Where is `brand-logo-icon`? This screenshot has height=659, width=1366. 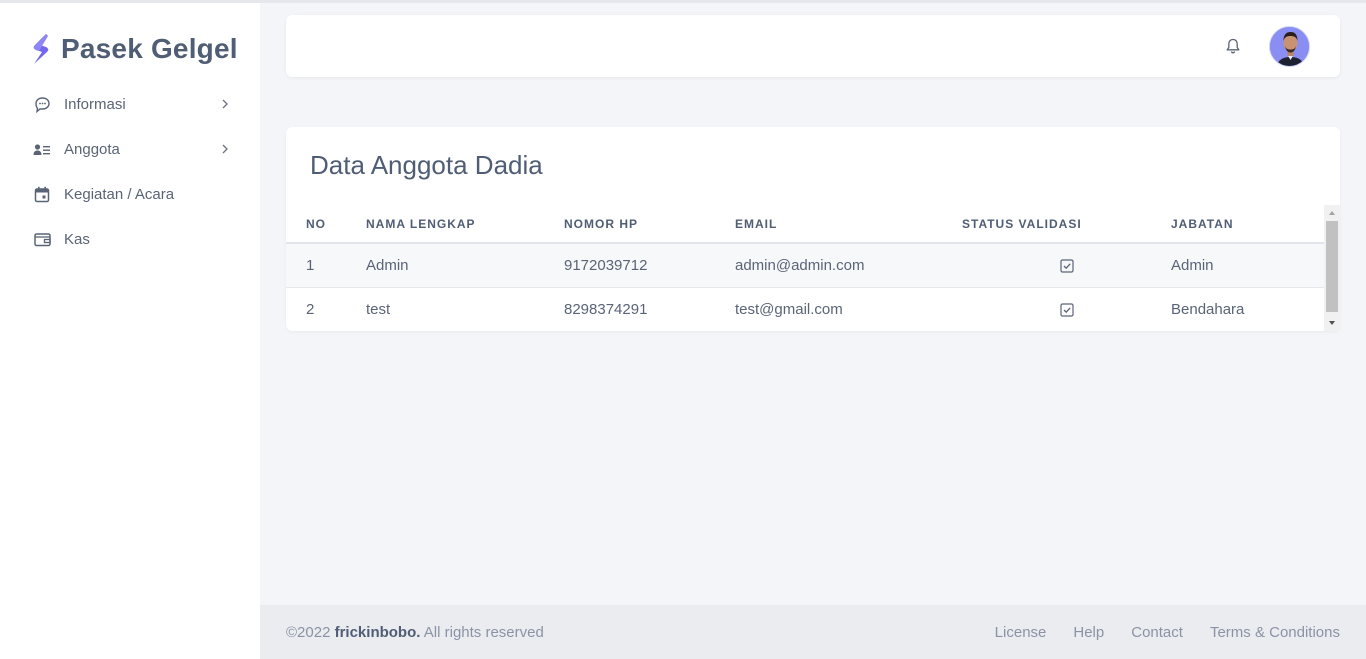
brand-logo-icon is located at coordinates (41, 49).